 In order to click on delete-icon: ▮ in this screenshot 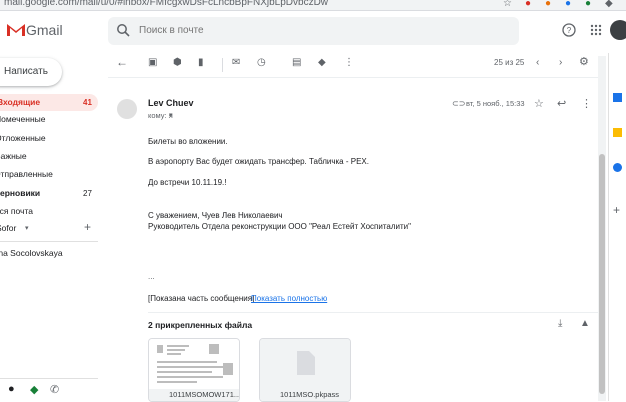, I will do `click(201, 62)`.